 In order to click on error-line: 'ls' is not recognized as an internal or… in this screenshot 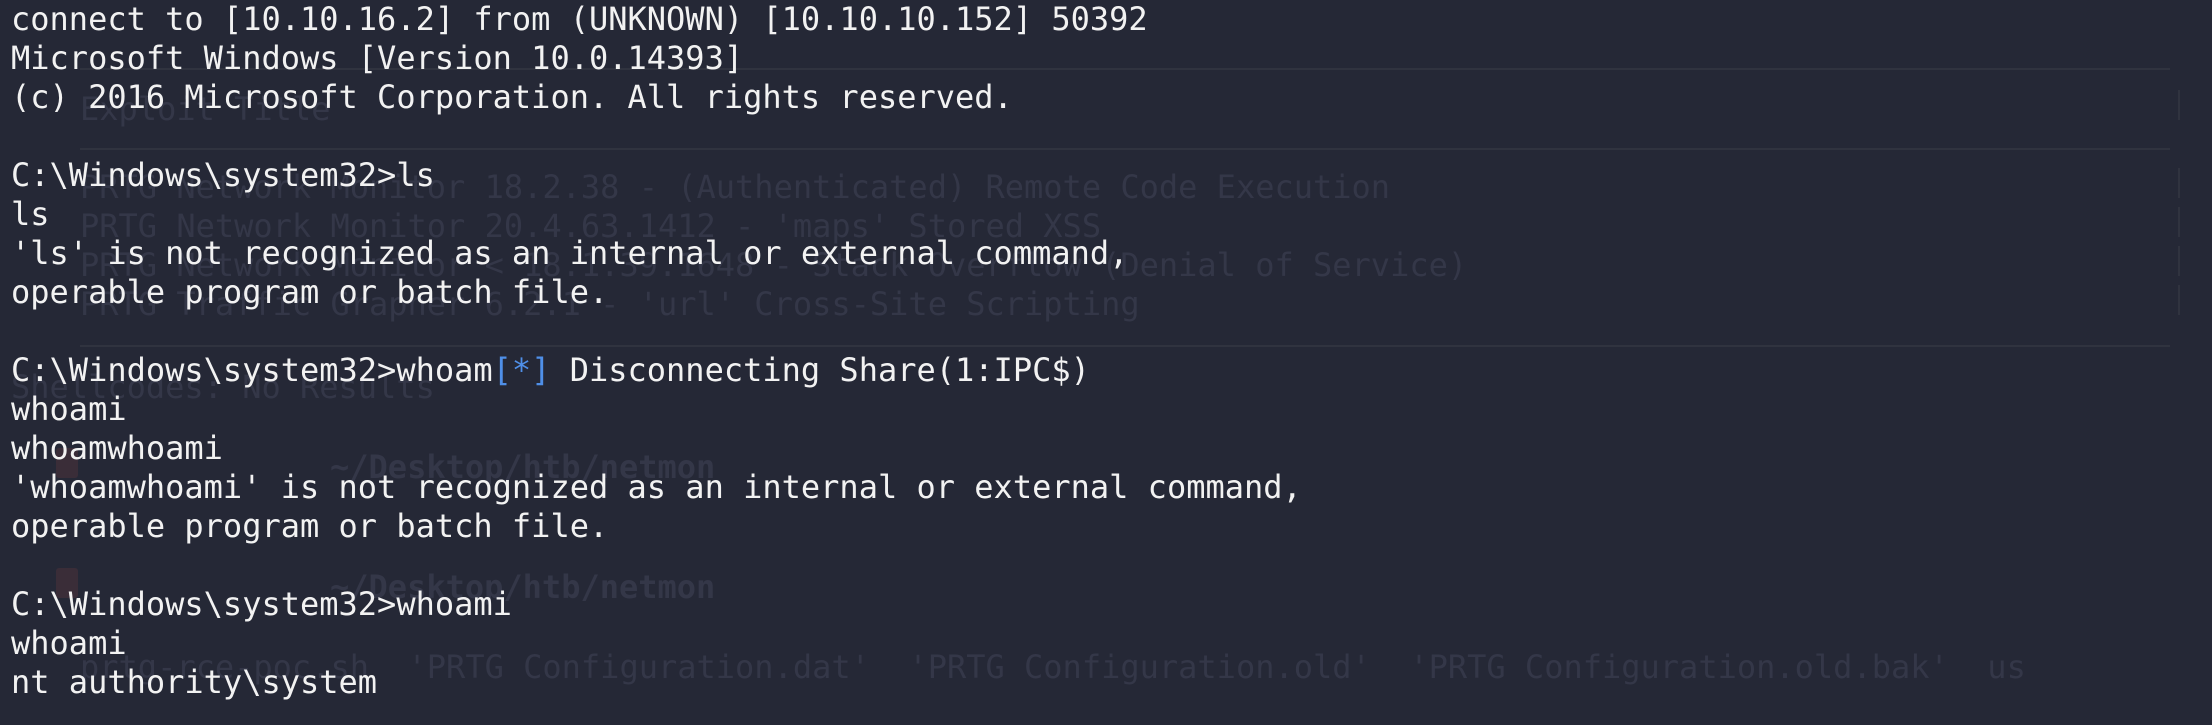, I will do `click(570, 253)`.